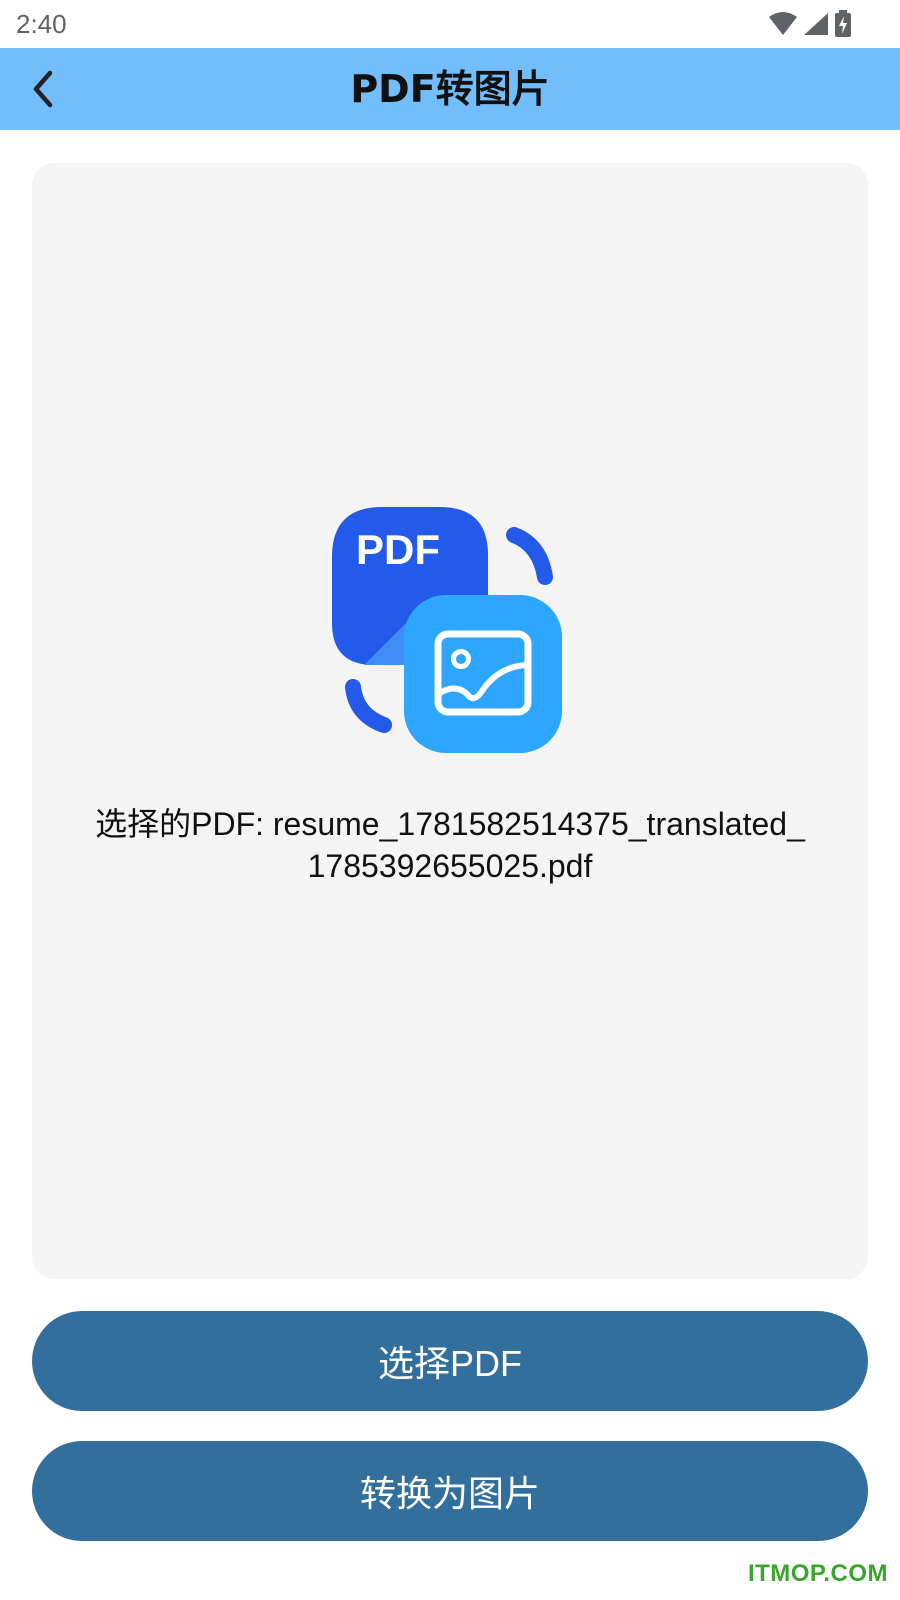 The width and height of the screenshot is (900, 1600). Describe the element at coordinates (41, 24) in the screenshot. I see `status-time: 2:40` at that location.